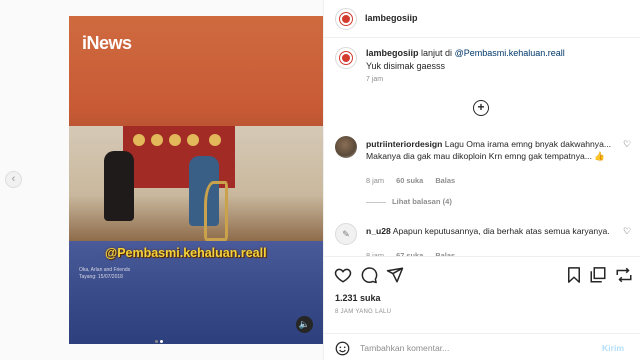 Image resolution: width=640 pixels, height=360 pixels. Describe the element at coordinates (406, 66) in the screenshot. I see `caption-text: Yuk disimak gaesss` at that location.